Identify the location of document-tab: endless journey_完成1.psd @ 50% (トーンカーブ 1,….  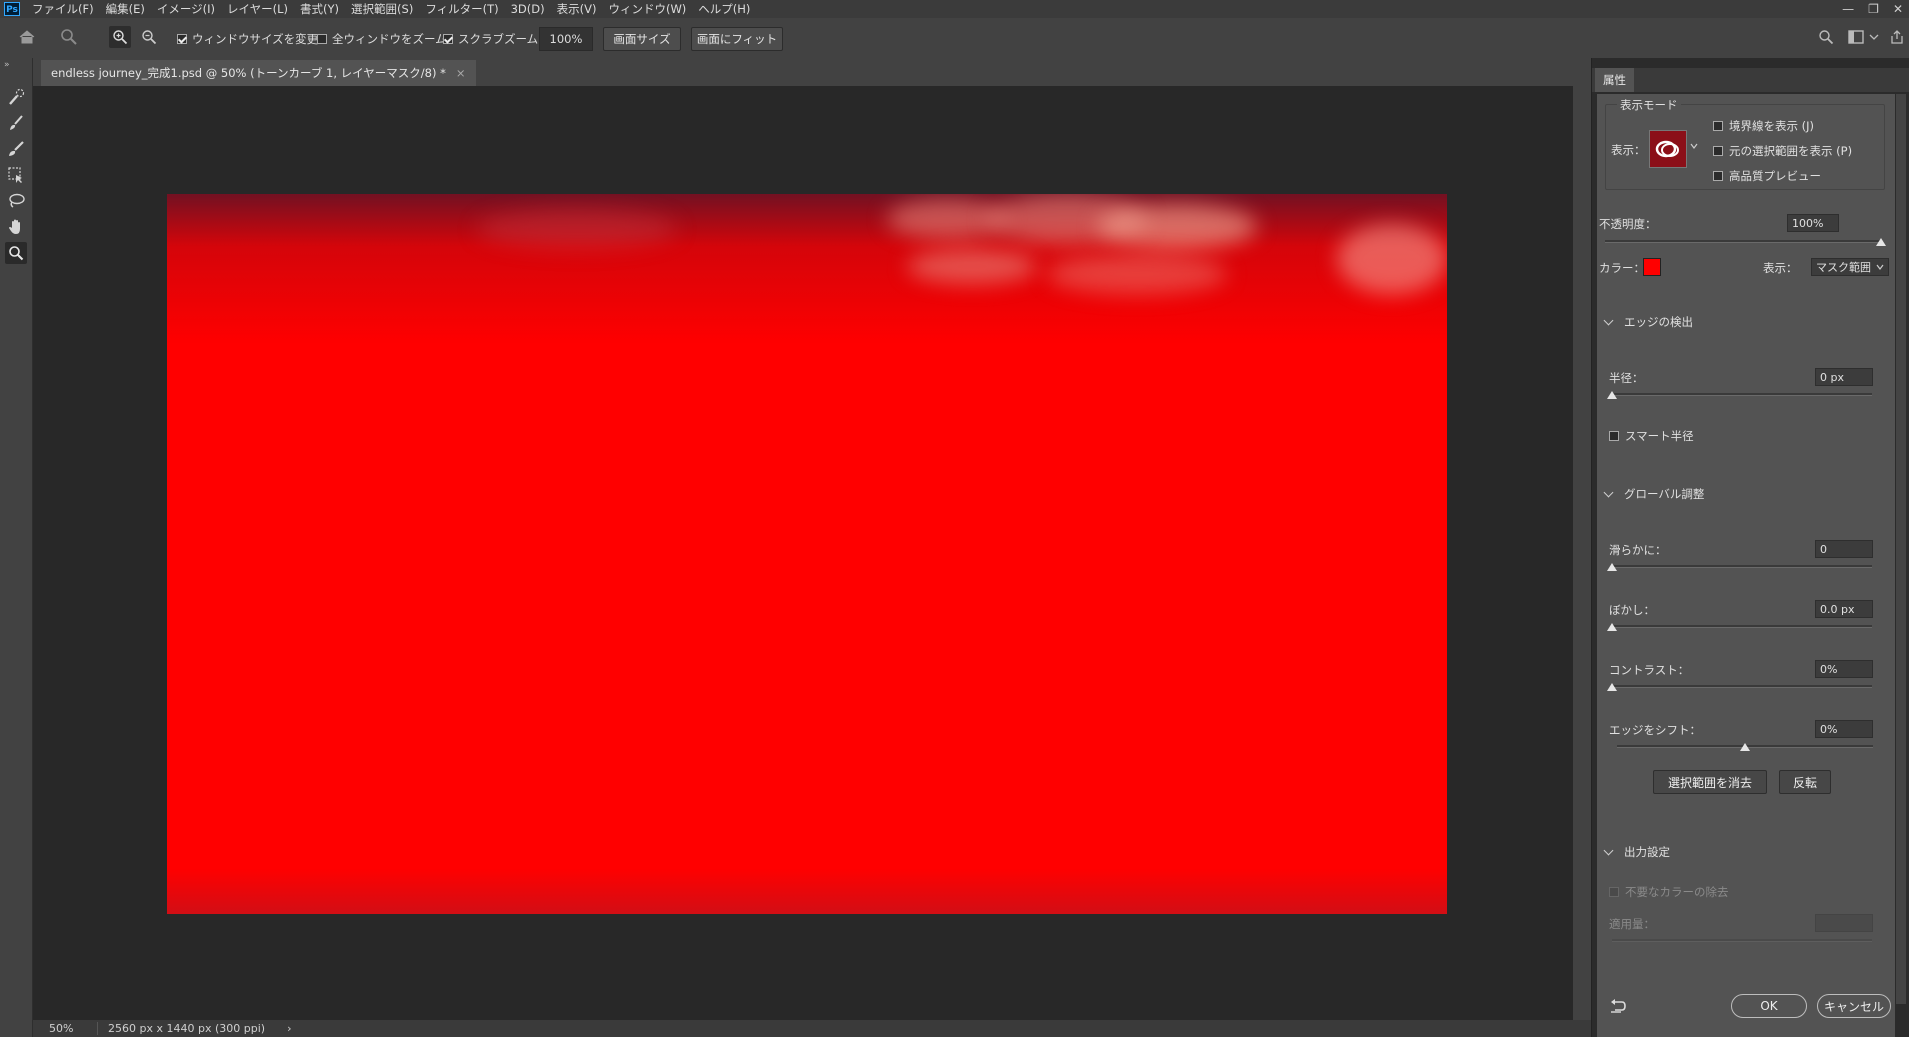
(258, 73).